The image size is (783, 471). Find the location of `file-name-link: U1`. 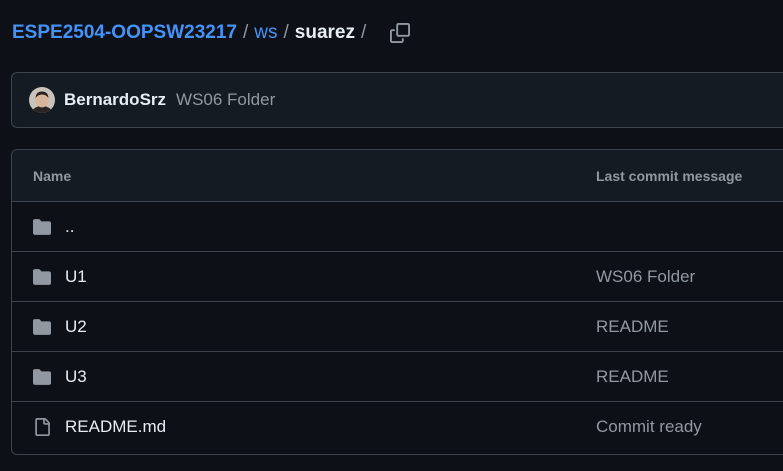

file-name-link: U1 is located at coordinates (76, 277).